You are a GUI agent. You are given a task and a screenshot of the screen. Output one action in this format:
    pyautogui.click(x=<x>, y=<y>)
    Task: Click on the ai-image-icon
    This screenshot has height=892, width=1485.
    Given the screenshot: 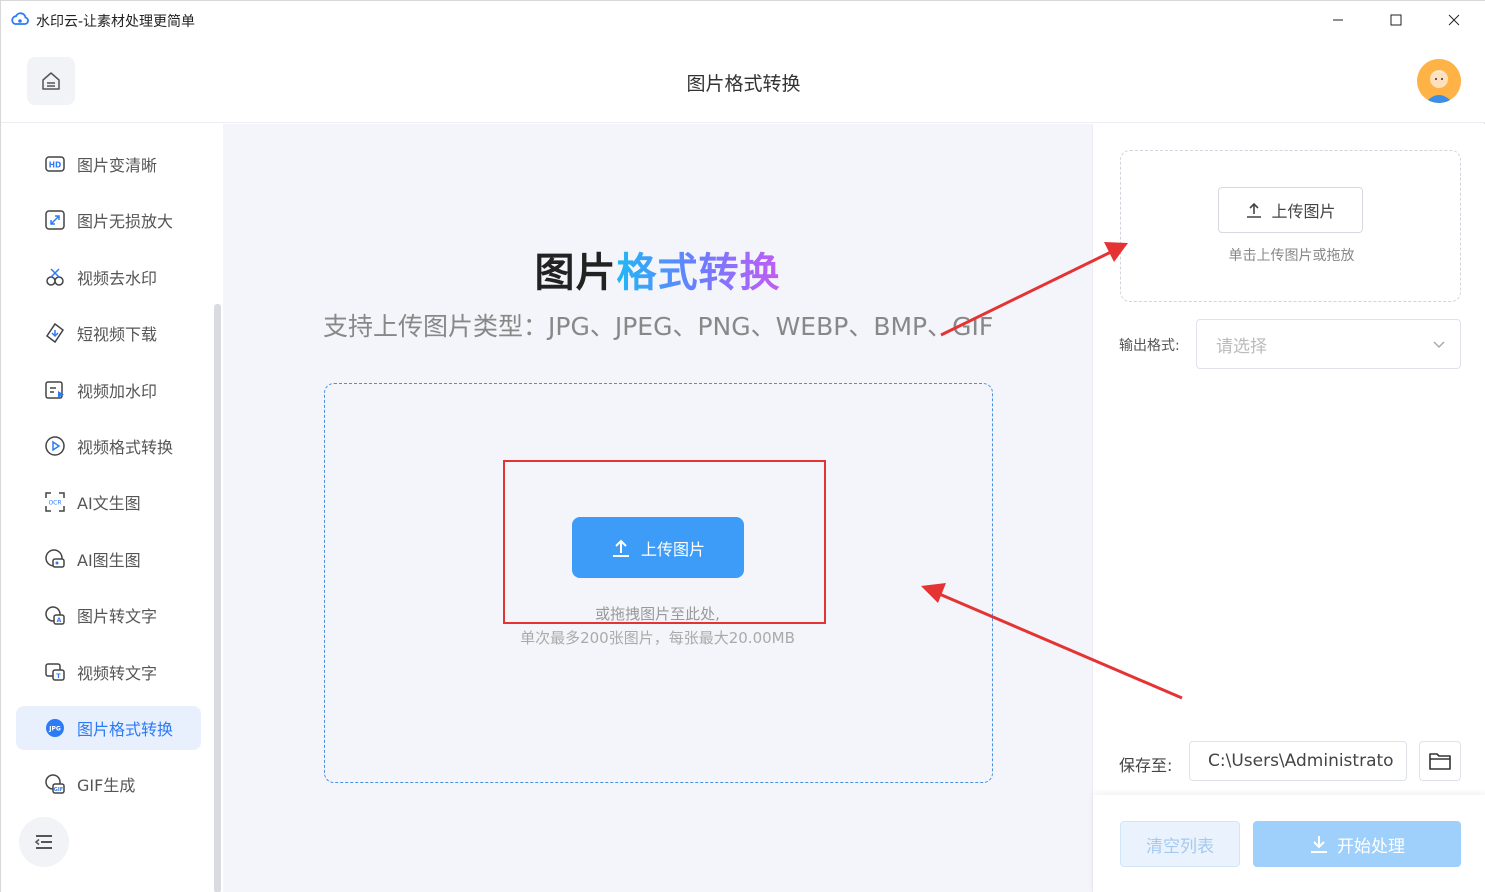 What is the action you would take?
    pyautogui.click(x=55, y=559)
    